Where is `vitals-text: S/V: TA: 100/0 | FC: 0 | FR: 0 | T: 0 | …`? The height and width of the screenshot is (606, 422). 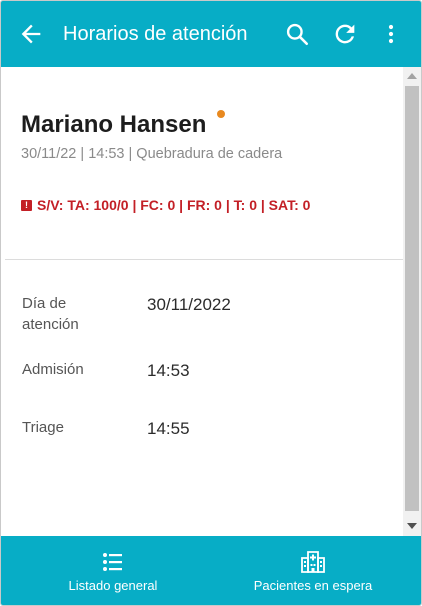 vitals-text: S/V: TA: 100/0 | FC: 0 | FR: 0 | T: 0 | … is located at coordinates (174, 205).